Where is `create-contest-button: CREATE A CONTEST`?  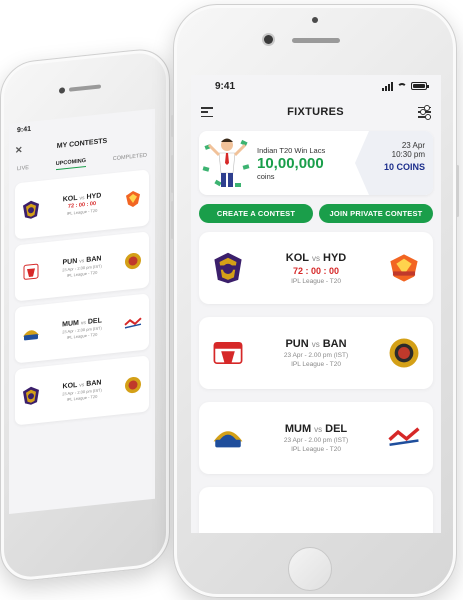
create-contest-button: CREATE A CONTEST is located at coordinates (256, 213).